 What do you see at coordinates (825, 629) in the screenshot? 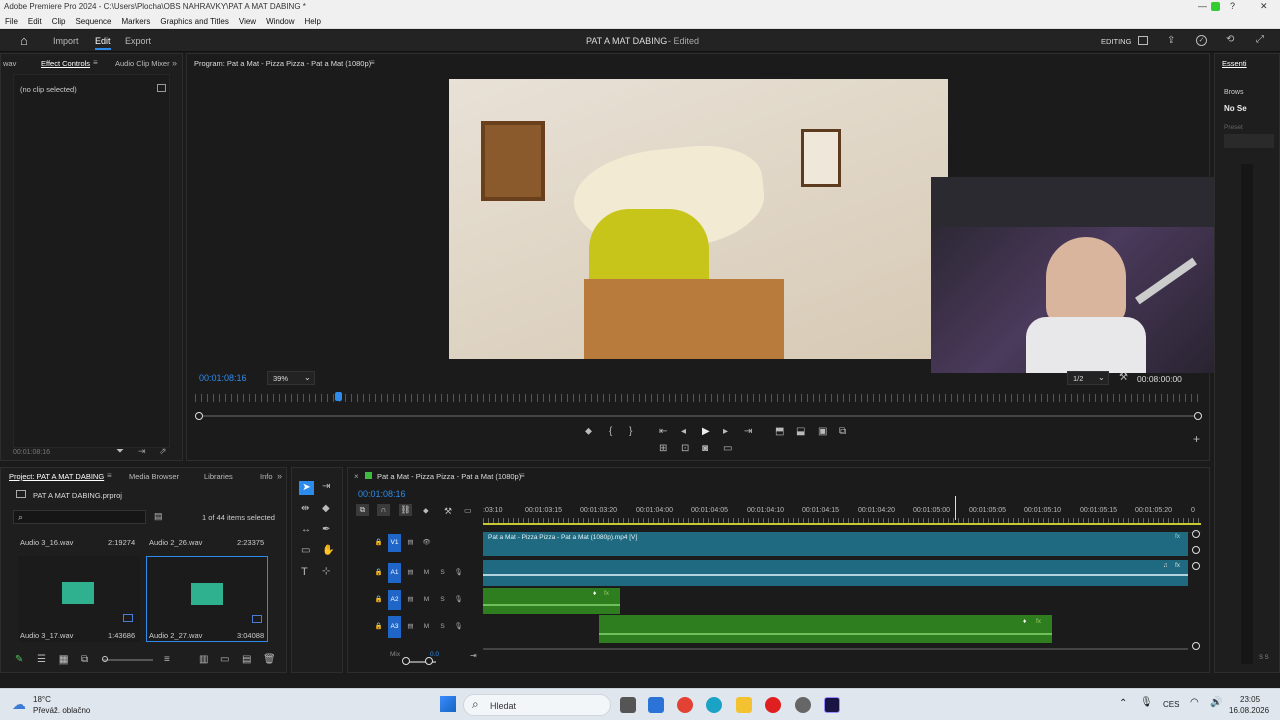
I see `audio-clip-a3: ♦ fx` at bounding box center [825, 629].